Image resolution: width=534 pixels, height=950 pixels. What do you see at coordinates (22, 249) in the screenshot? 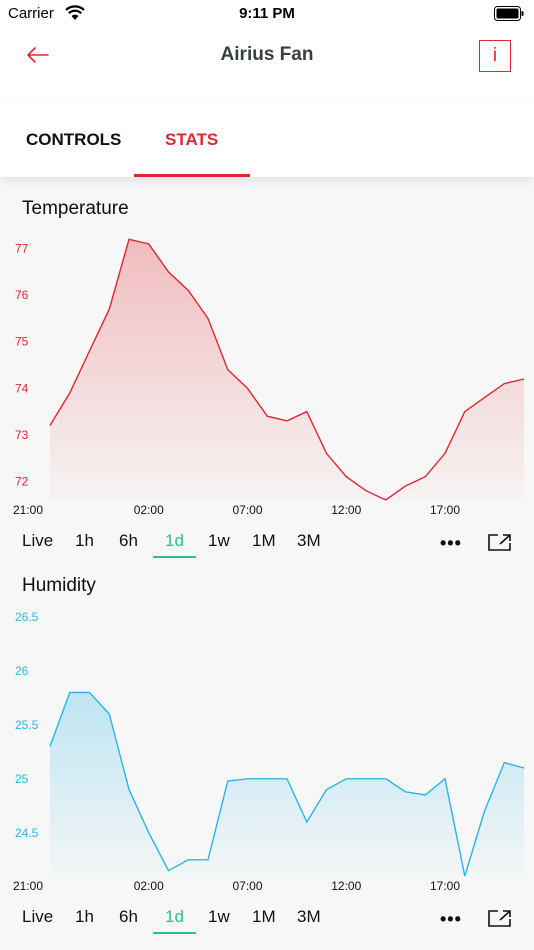
I see `y-tick-label: 77` at bounding box center [22, 249].